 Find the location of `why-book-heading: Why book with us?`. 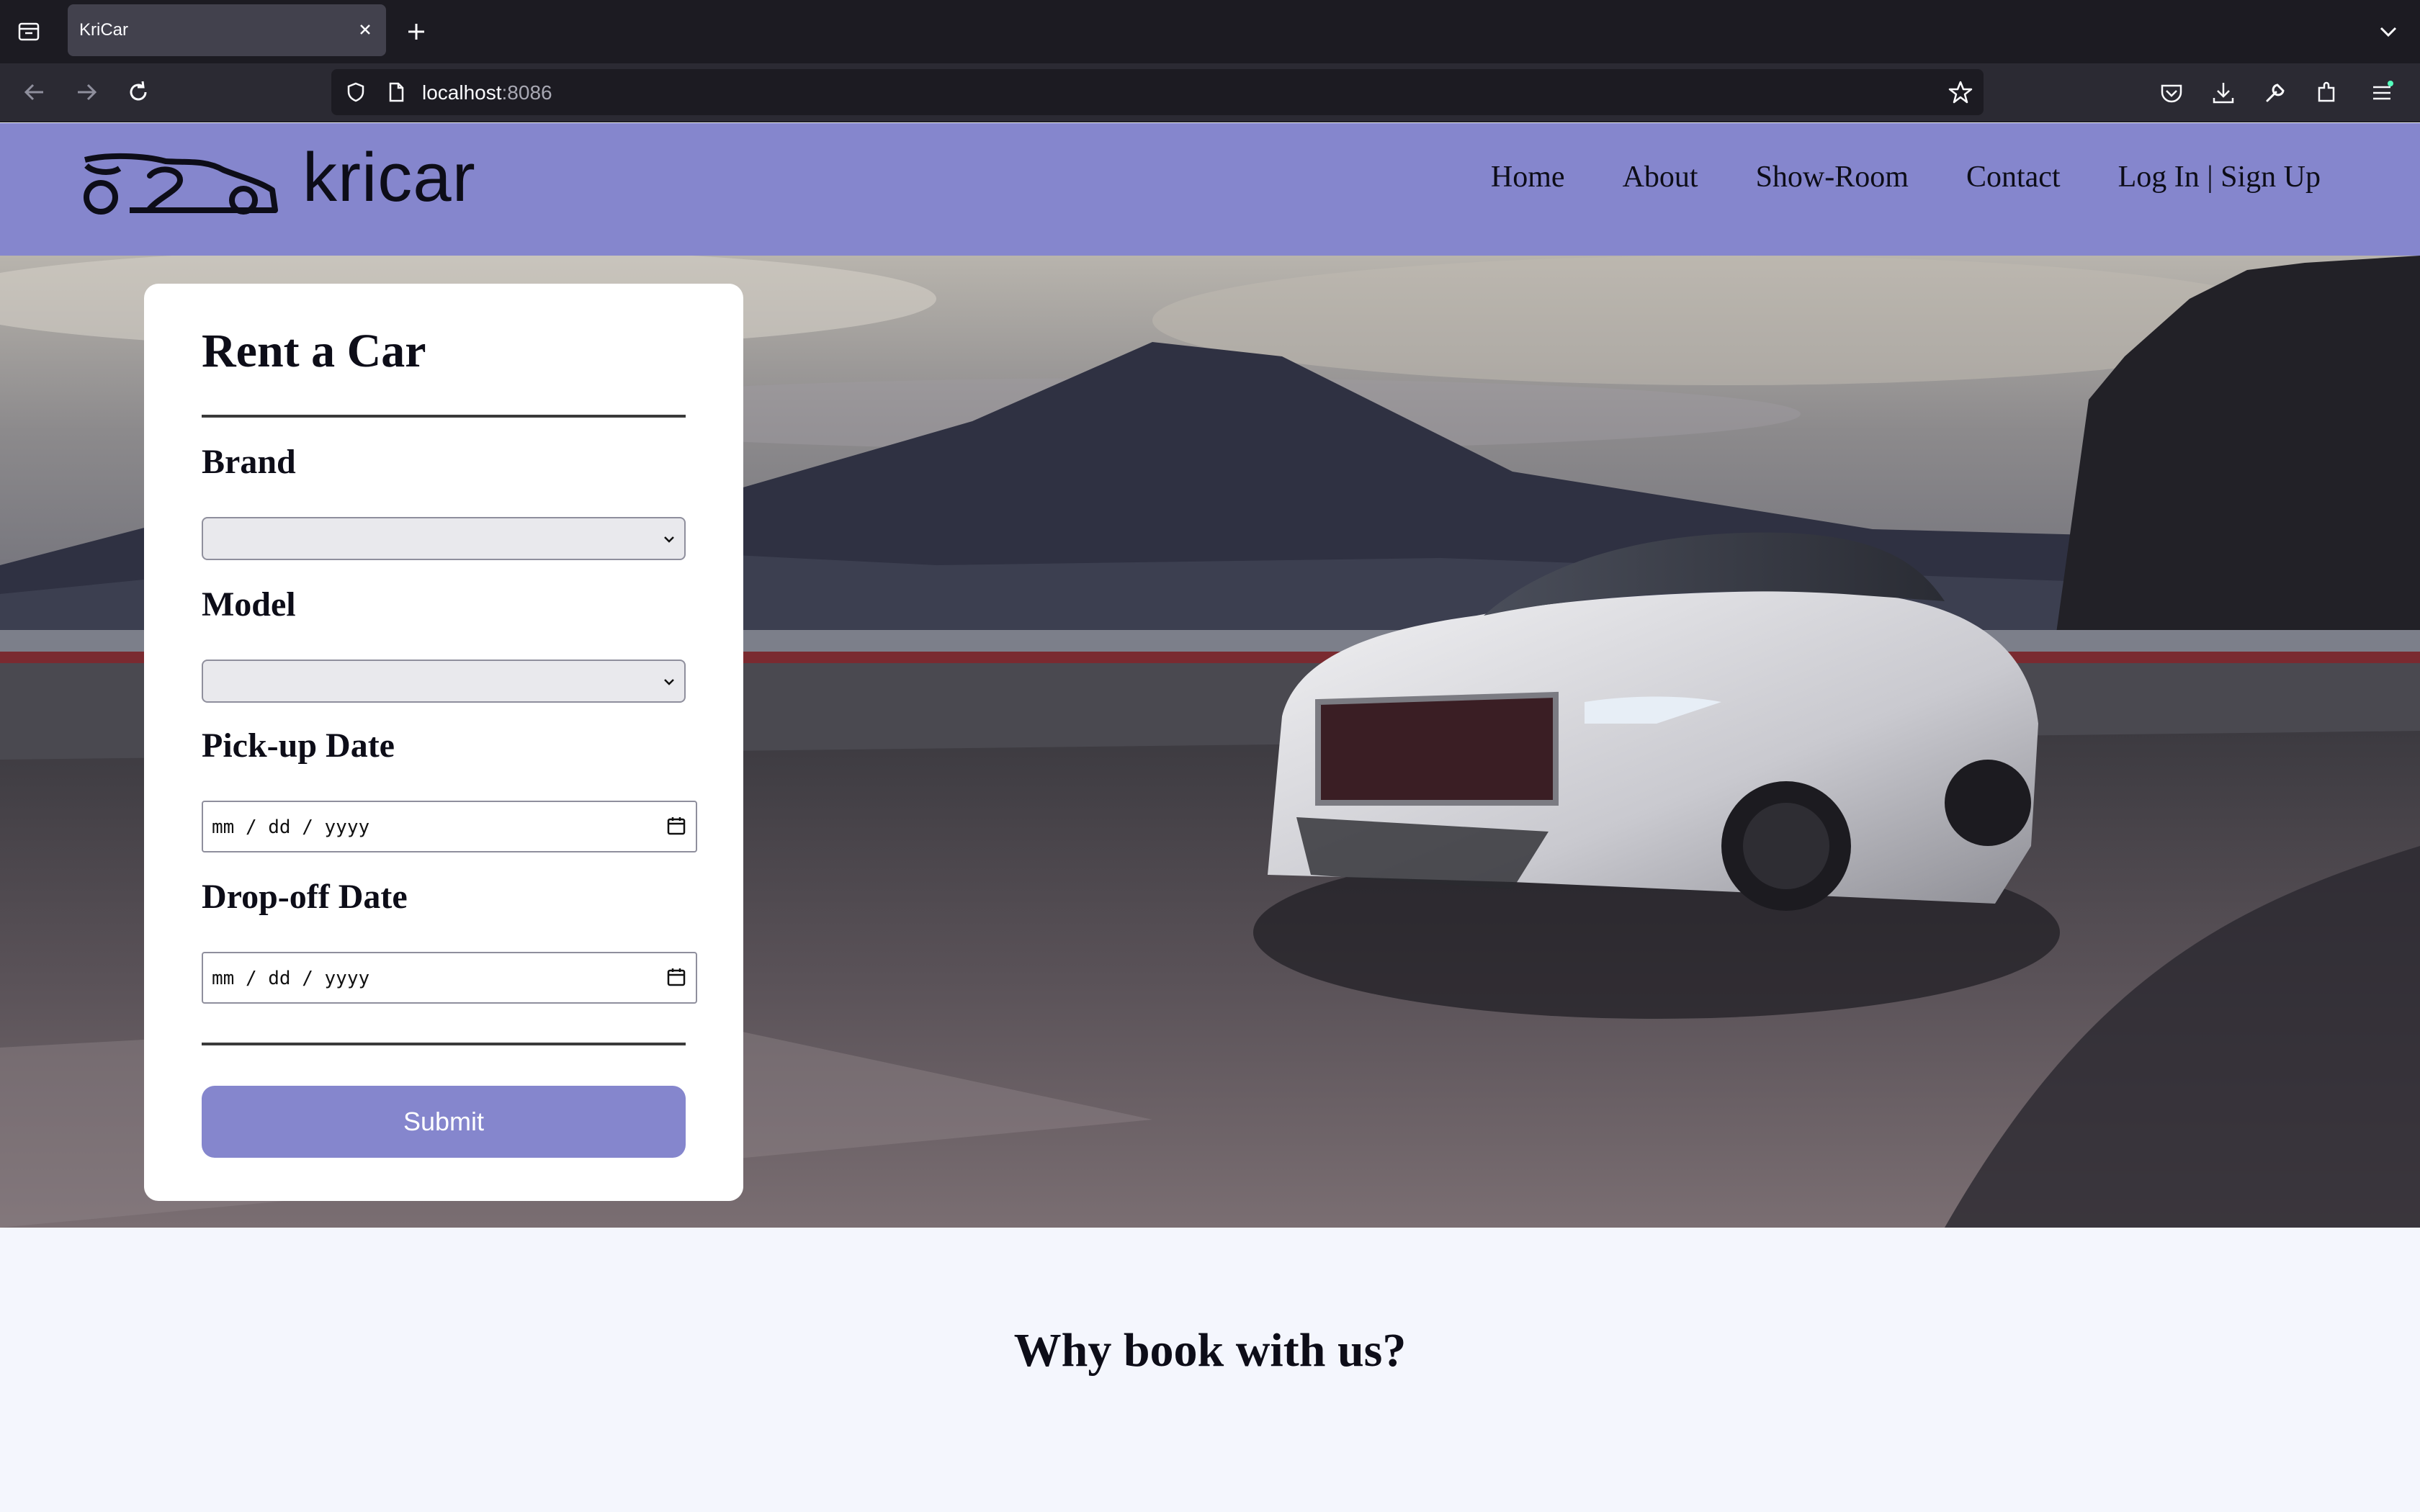

why-book-heading: Why book with us? is located at coordinates (1210, 1350).